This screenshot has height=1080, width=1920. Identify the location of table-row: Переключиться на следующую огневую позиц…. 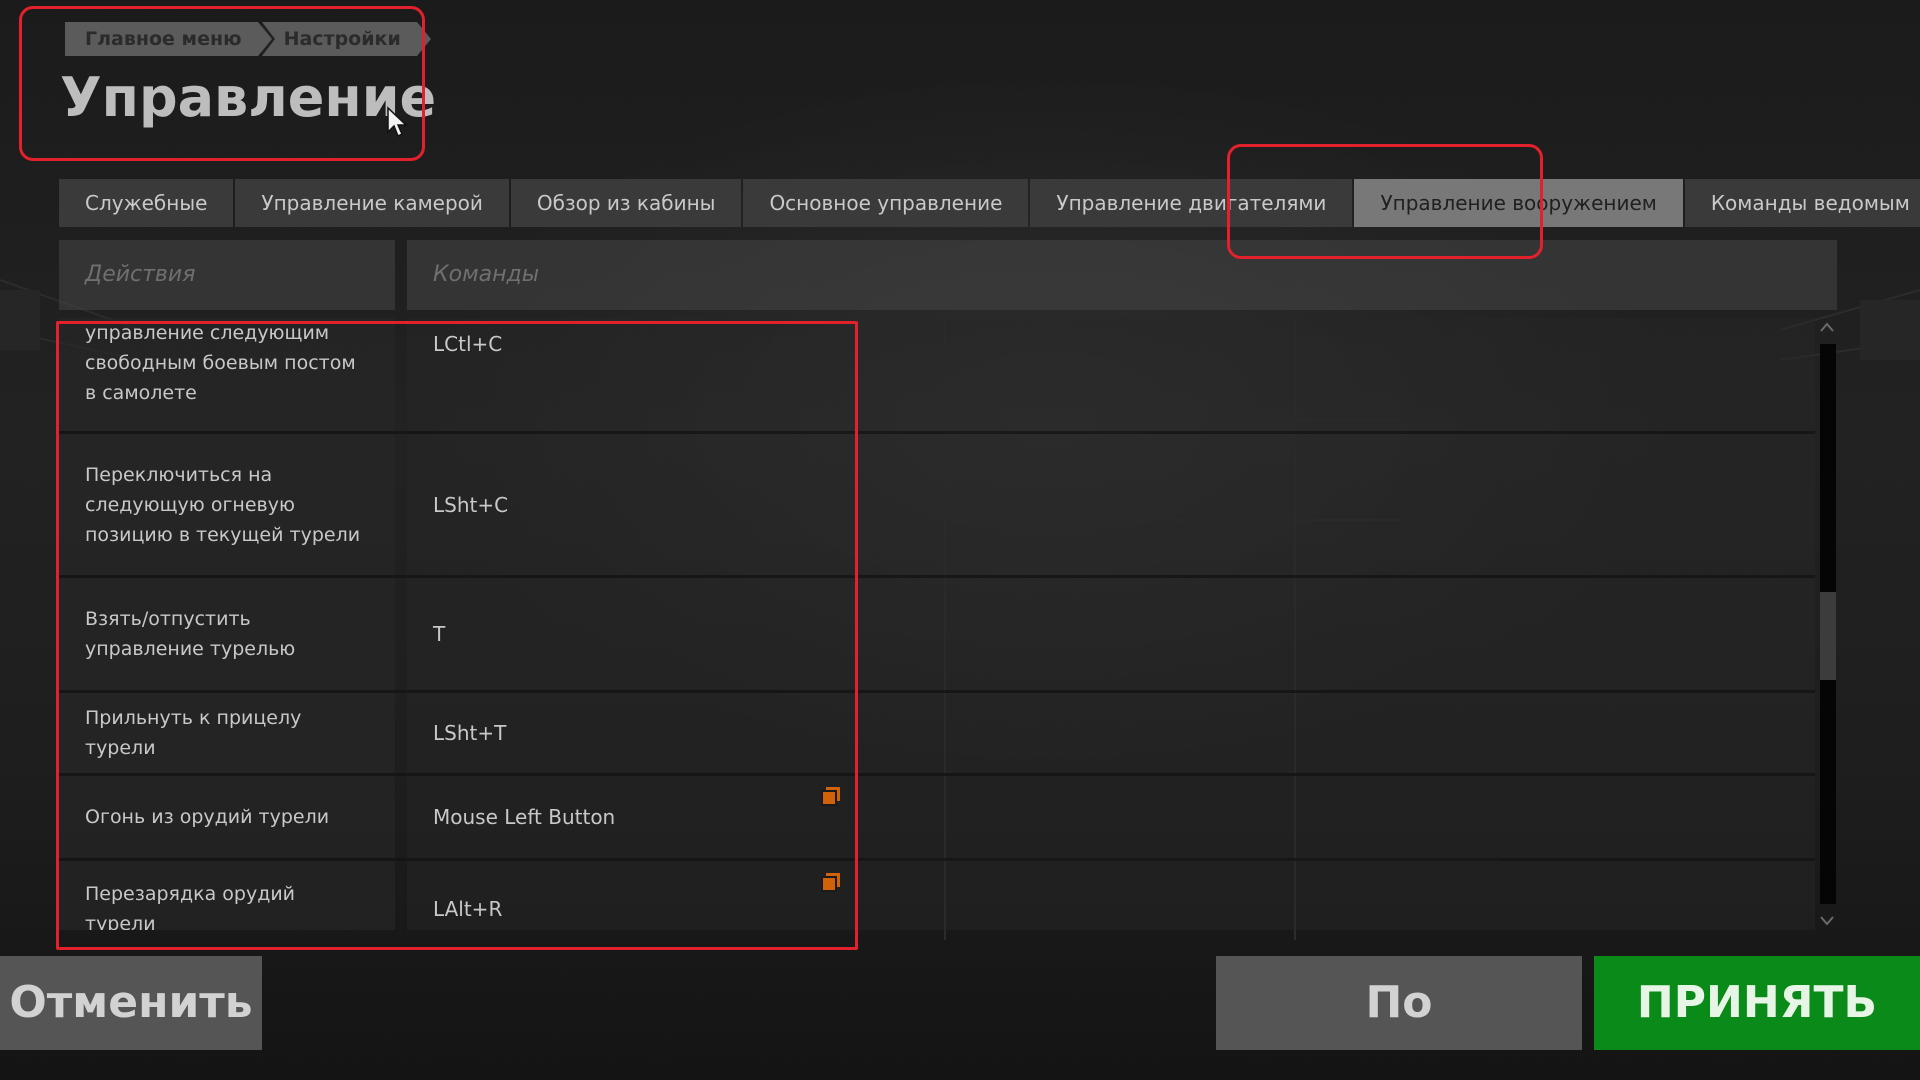
(937, 504).